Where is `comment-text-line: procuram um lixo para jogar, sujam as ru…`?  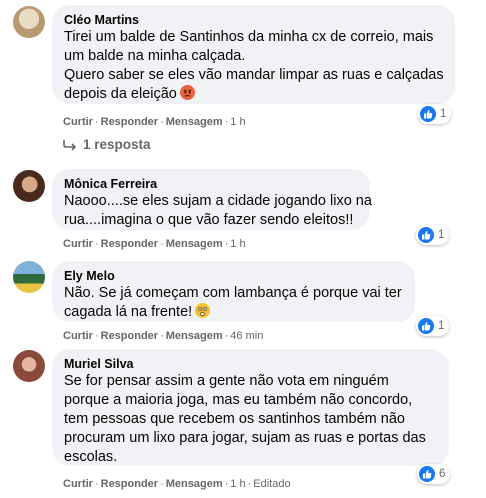 comment-text-line: procuram um lixo para jogar, sujam as ru… is located at coordinates (245, 438).